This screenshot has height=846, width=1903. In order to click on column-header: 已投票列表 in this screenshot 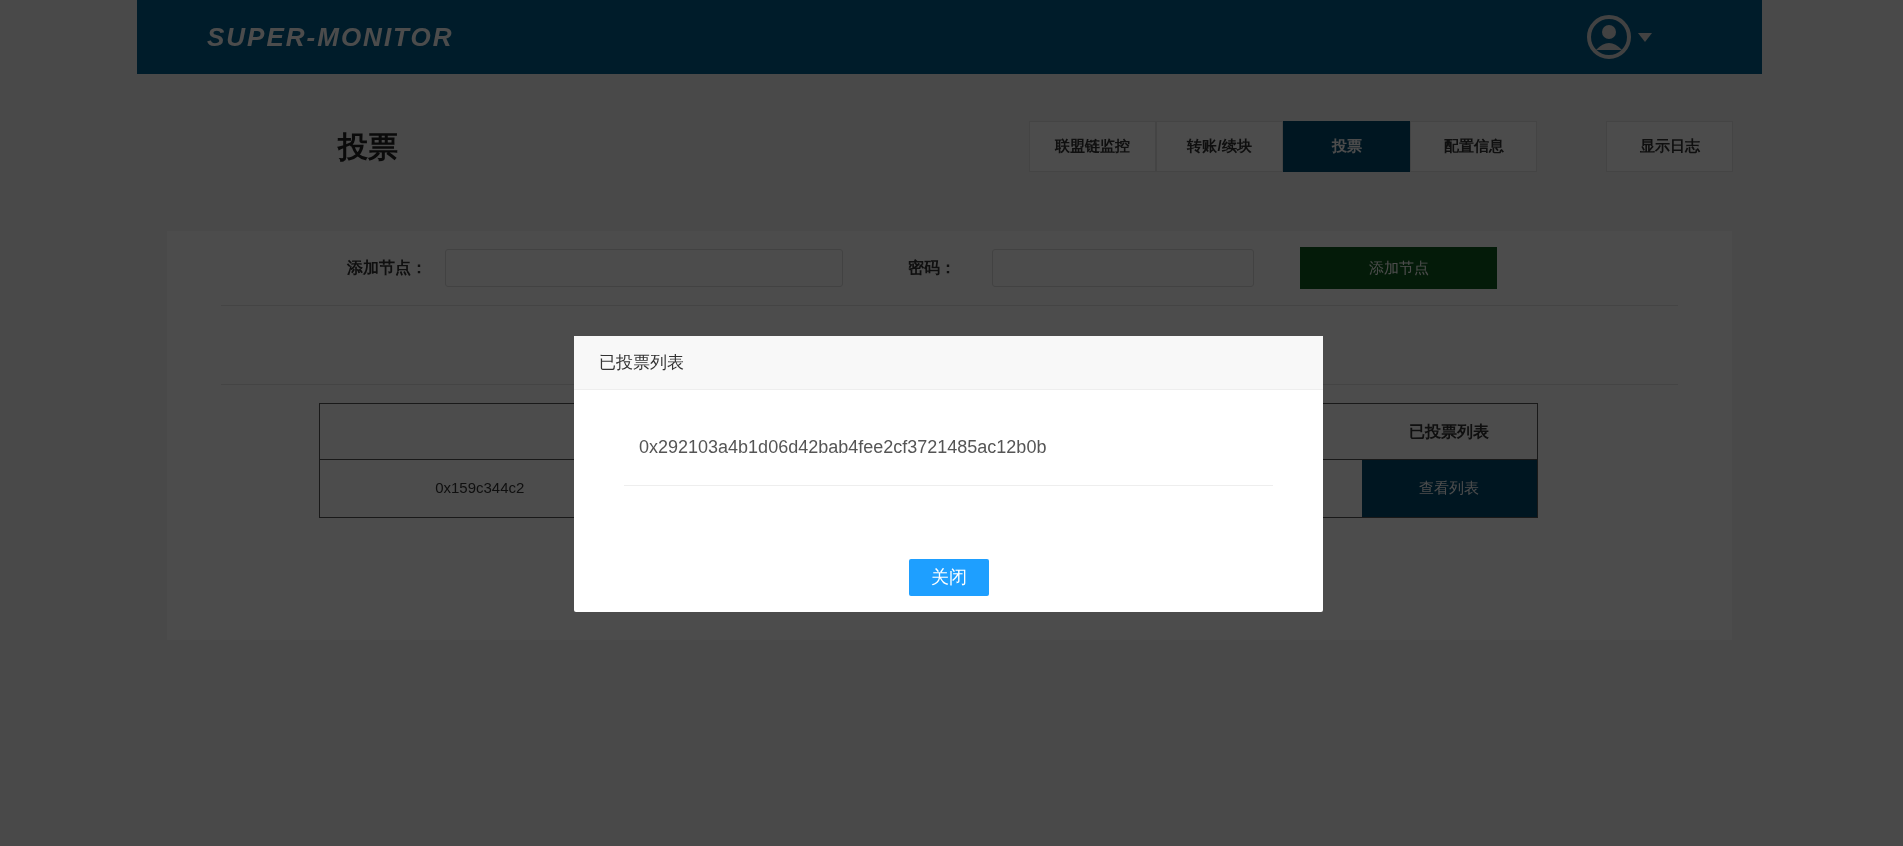, I will do `click(1449, 431)`.